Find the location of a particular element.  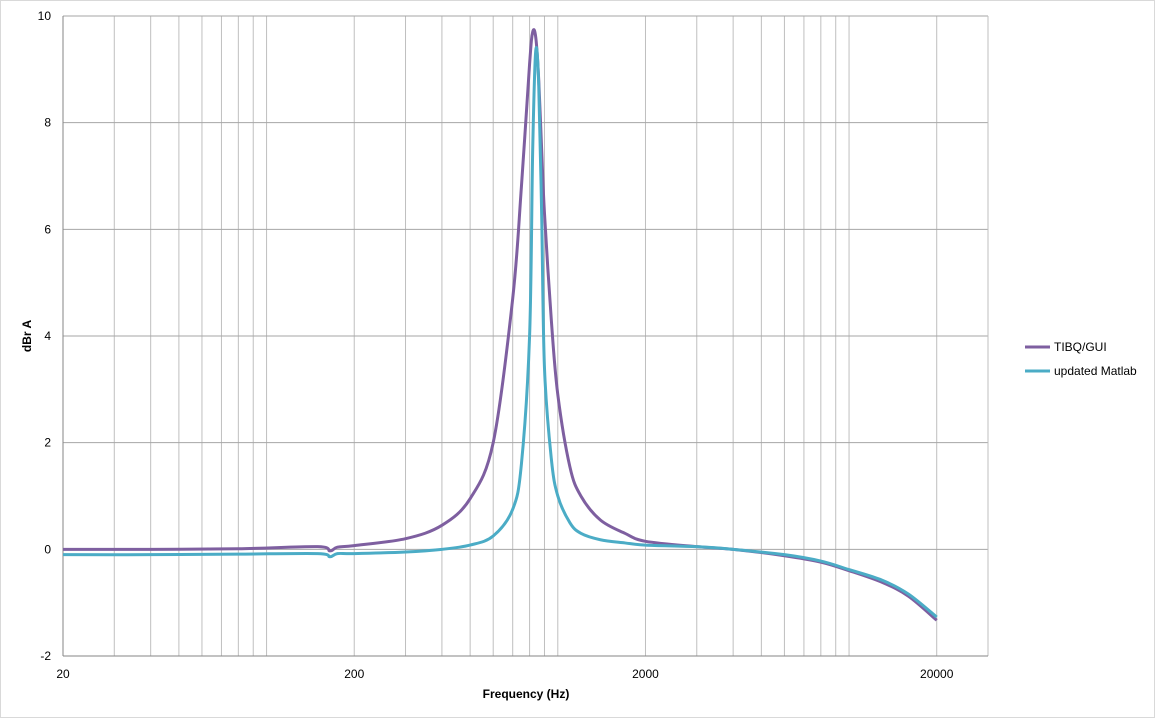

y-axis-title: dBr A is located at coordinates (27, 336).